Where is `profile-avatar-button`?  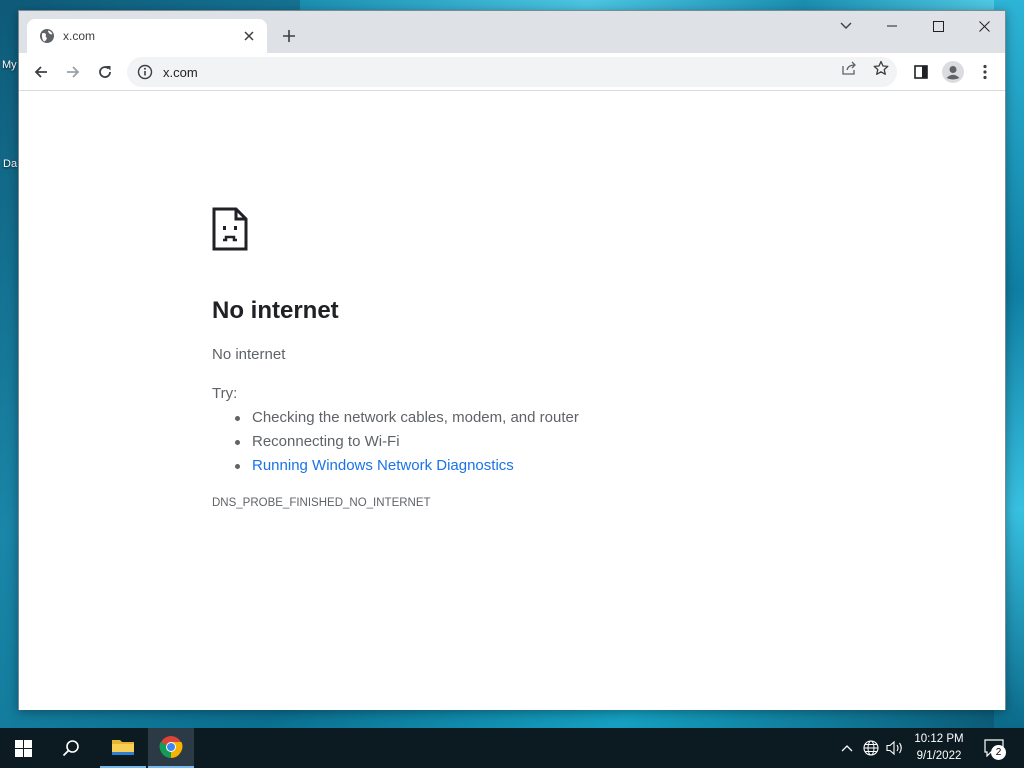 profile-avatar-button is located at coordinates (953, 72).